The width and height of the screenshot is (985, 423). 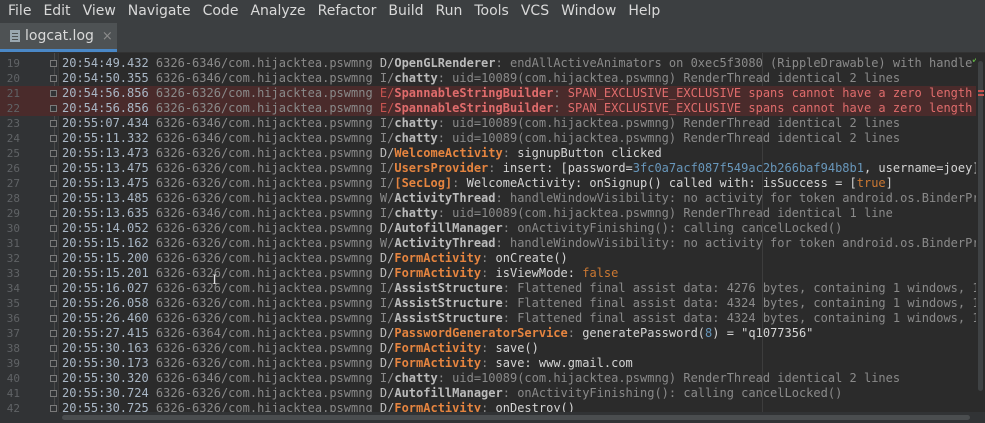 I want to click on log-tag: WelcomeActivity, so click(x=448, y=153).